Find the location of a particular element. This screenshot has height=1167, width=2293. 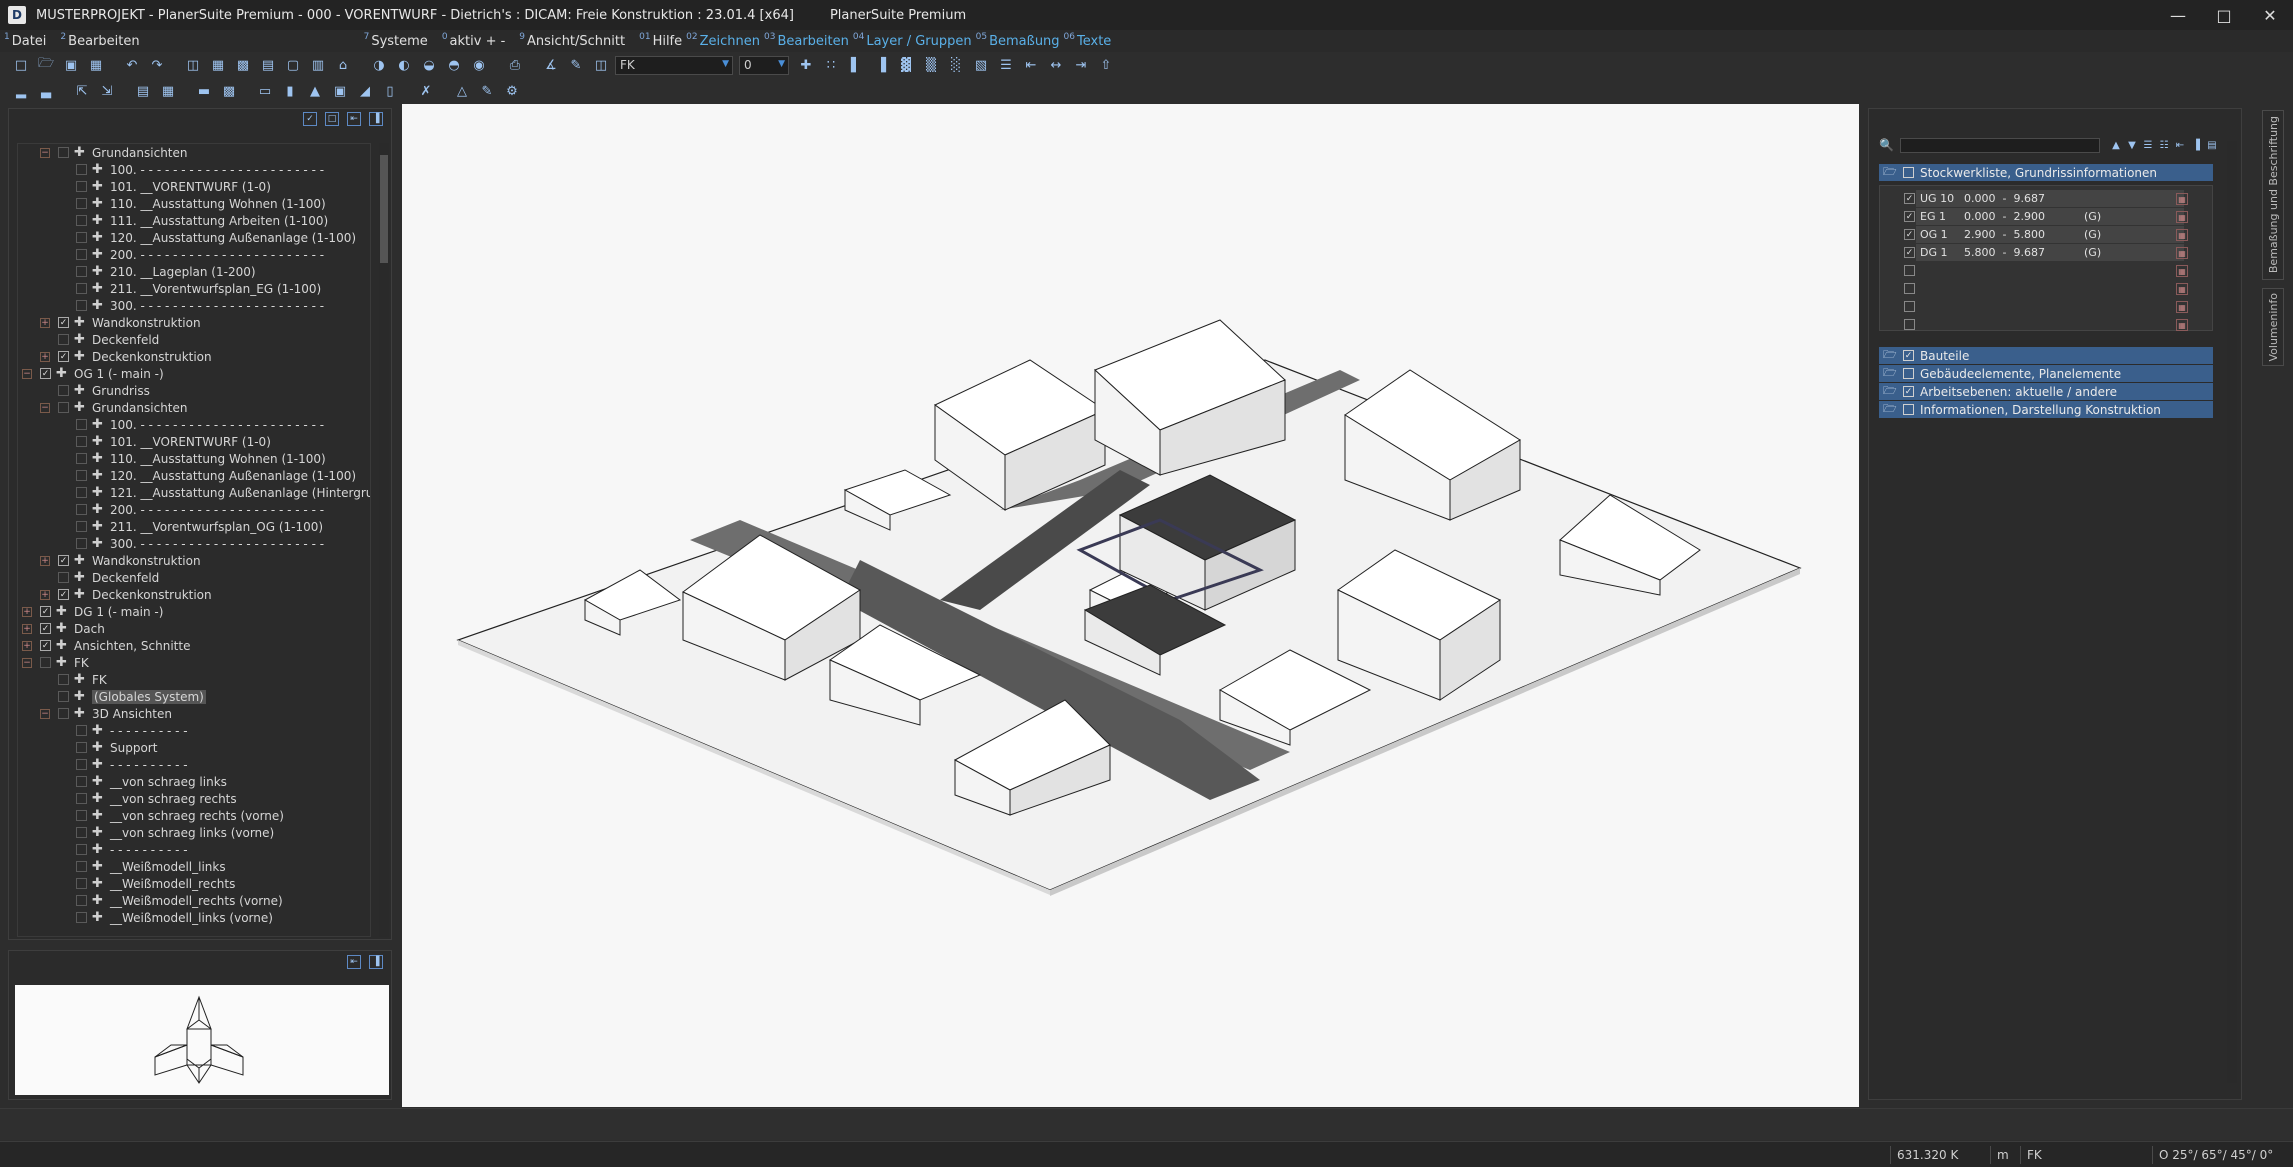

print-icon: ⎙ is located at coordinates (515, 65).